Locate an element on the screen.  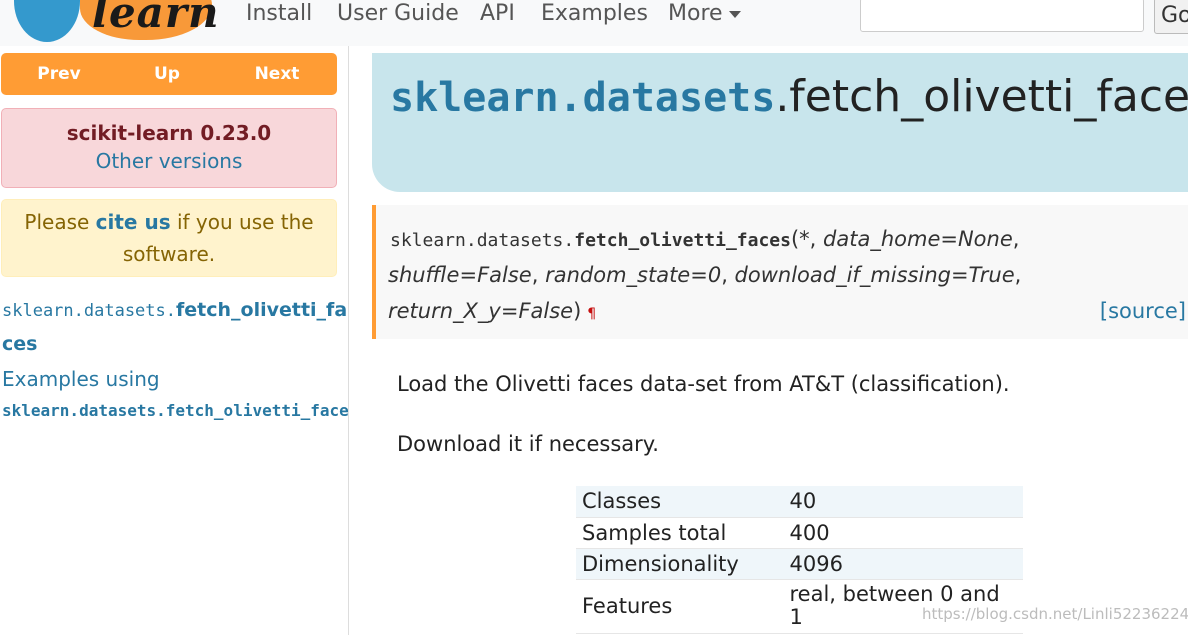
search-input is located at coordinates (1002, 16).